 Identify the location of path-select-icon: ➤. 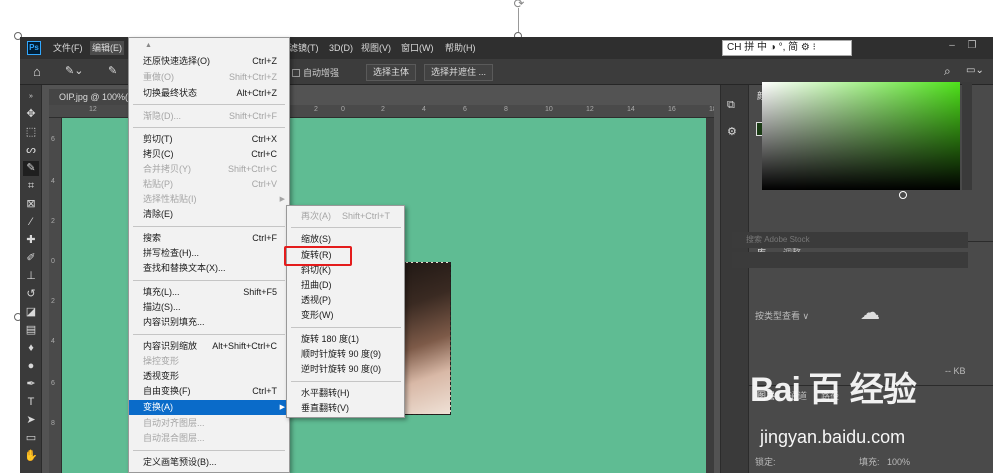
(31, 420).